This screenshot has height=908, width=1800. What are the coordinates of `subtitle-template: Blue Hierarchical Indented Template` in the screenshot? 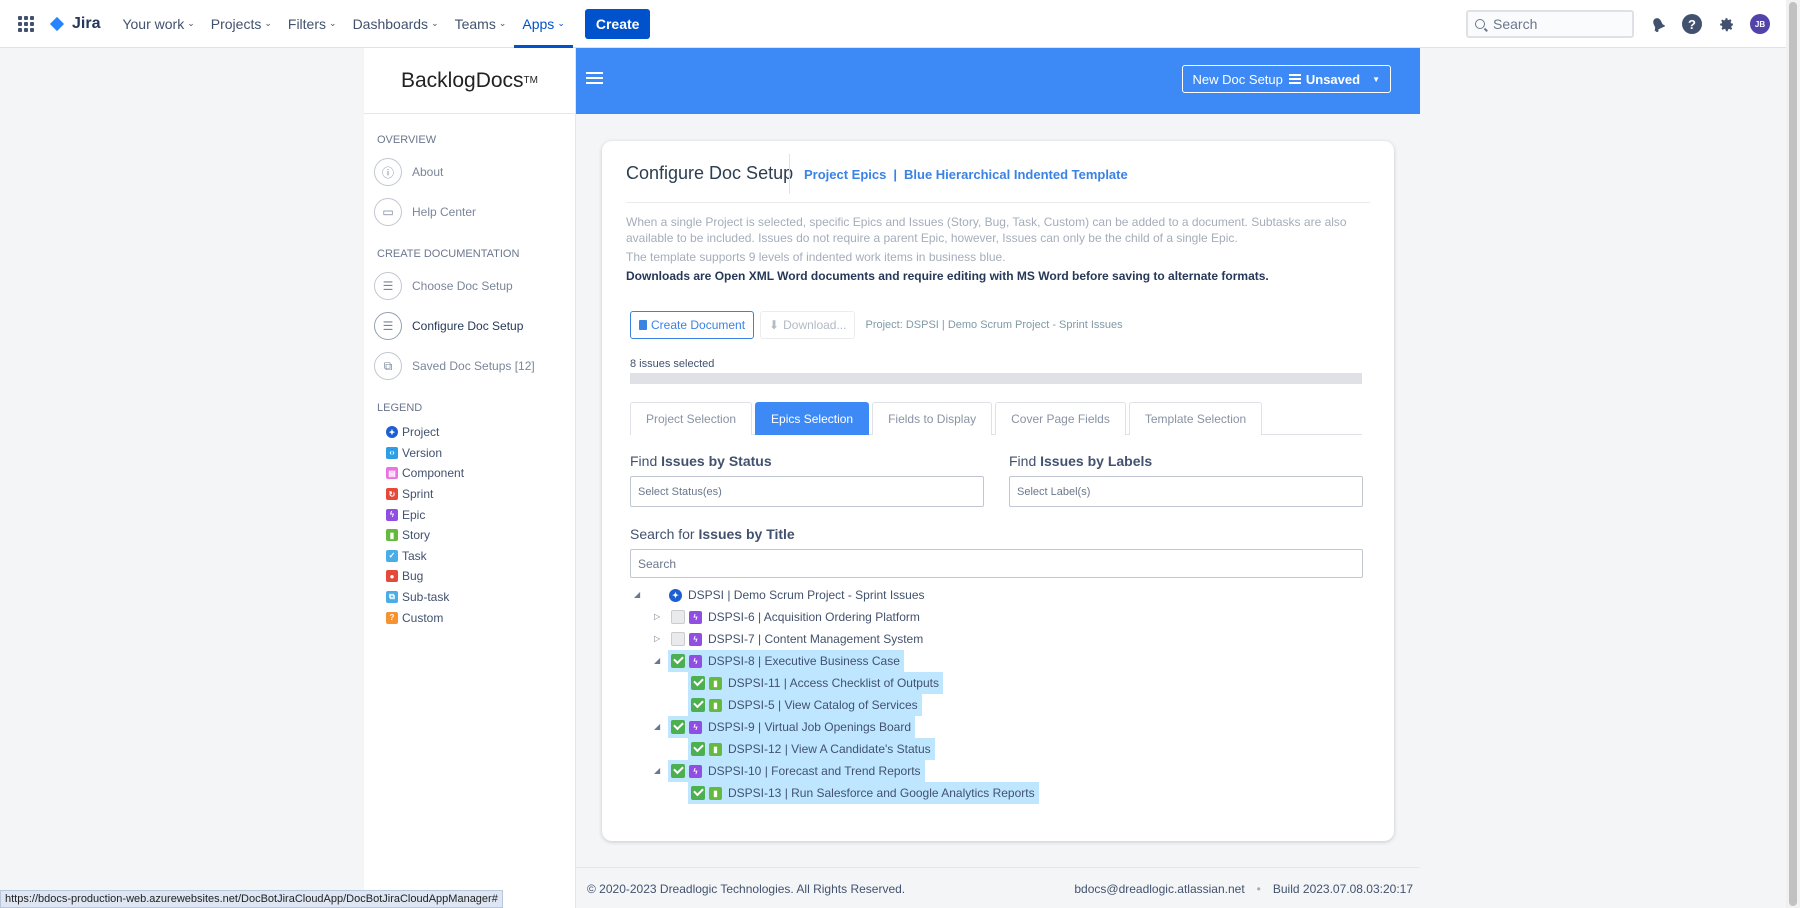 It's located at (1016, 174).